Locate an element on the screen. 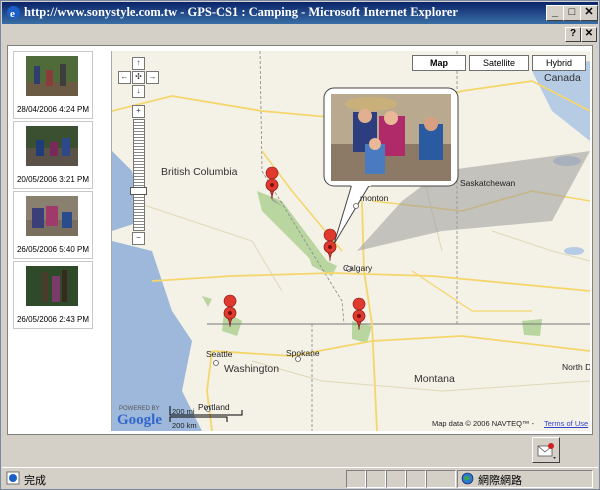 The height and width of the screenshot is (490, 600). security-zone: 網際網路 is located at coordinates (525, 479).